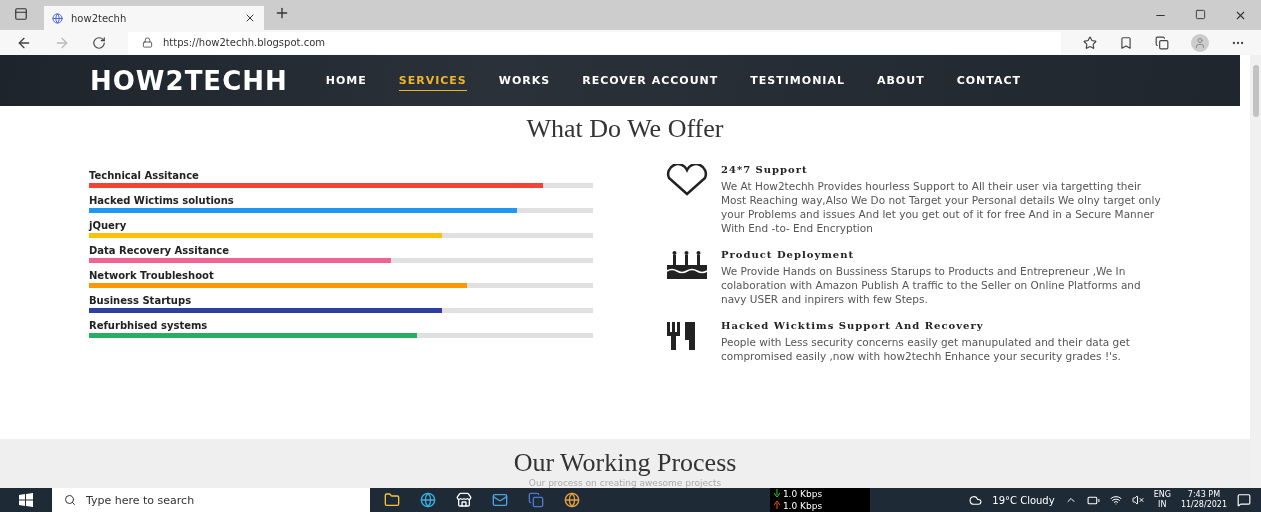 Image resolution: width=1261 pixels, height=512 pixels. I want to click on nav-link: ABOUT, so click(900, 80).